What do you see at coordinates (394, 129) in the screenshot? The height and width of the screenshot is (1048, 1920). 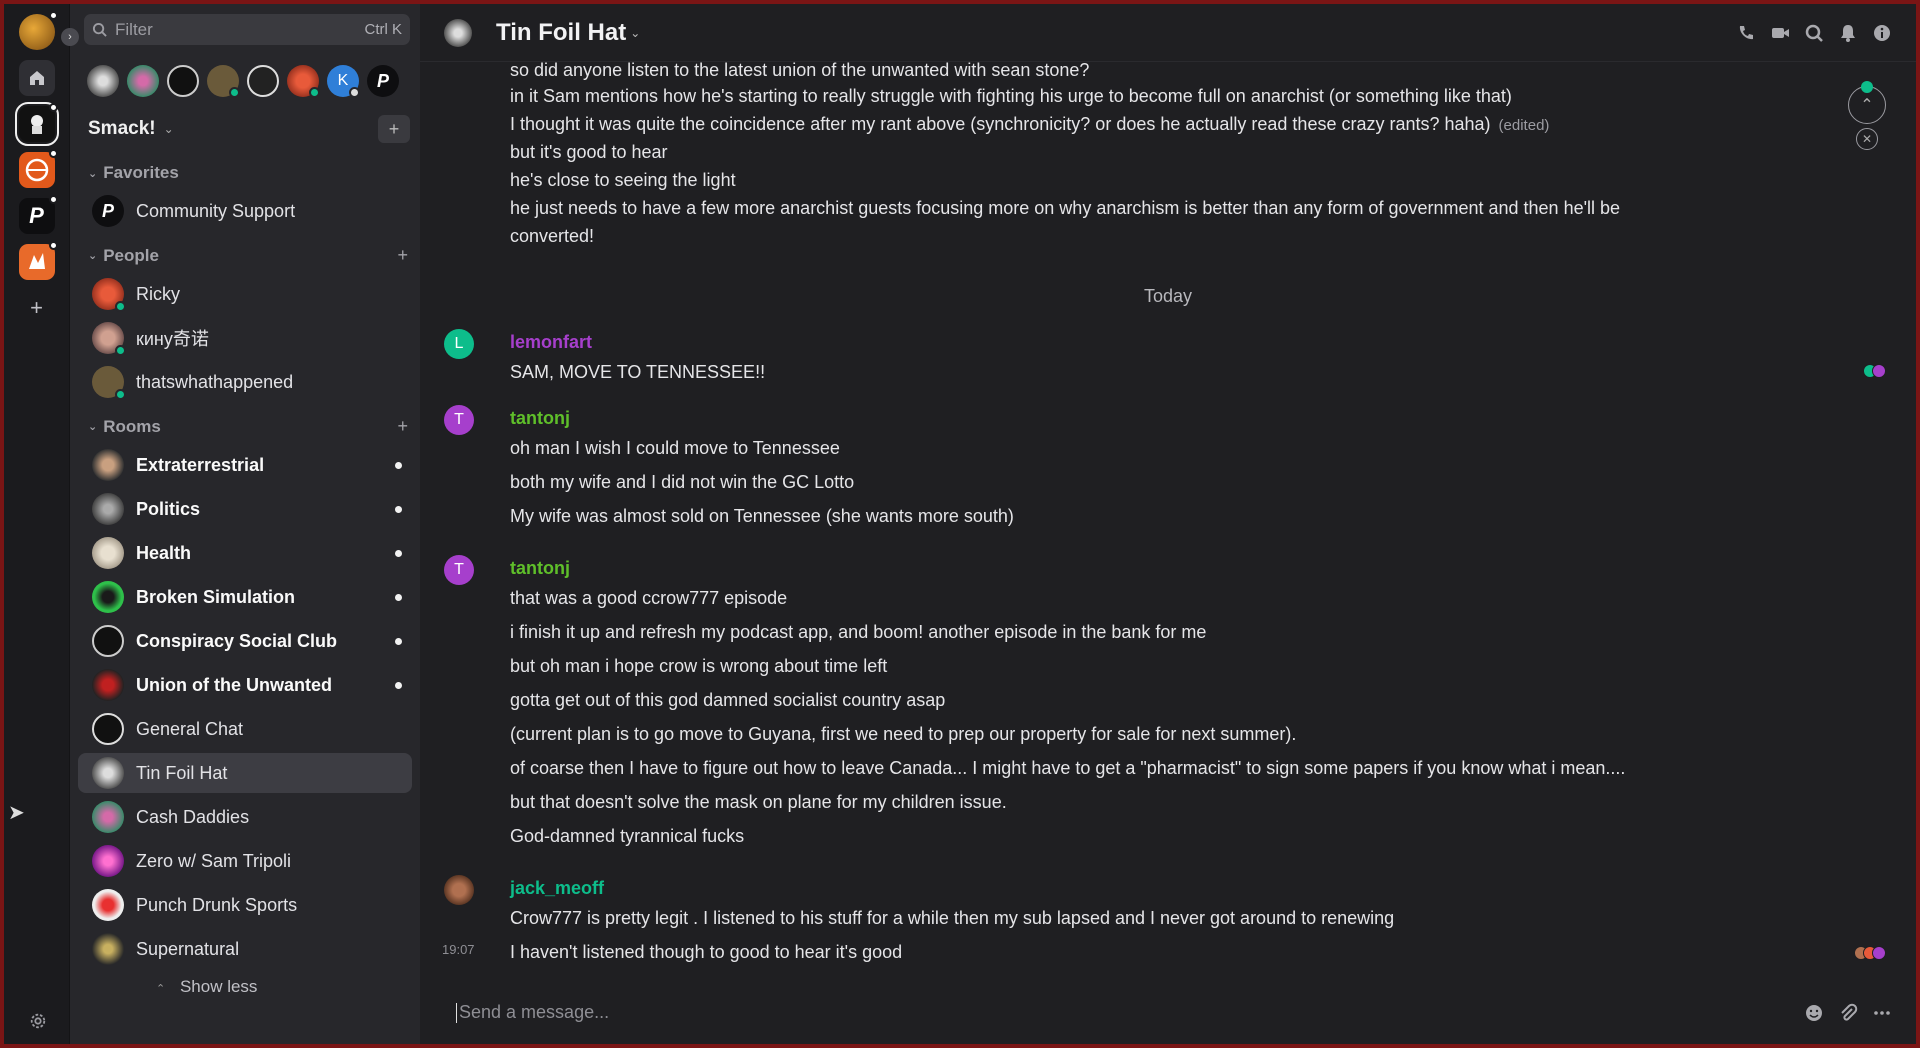 I see `add-room-button: +` at bounding box center [394, 129].